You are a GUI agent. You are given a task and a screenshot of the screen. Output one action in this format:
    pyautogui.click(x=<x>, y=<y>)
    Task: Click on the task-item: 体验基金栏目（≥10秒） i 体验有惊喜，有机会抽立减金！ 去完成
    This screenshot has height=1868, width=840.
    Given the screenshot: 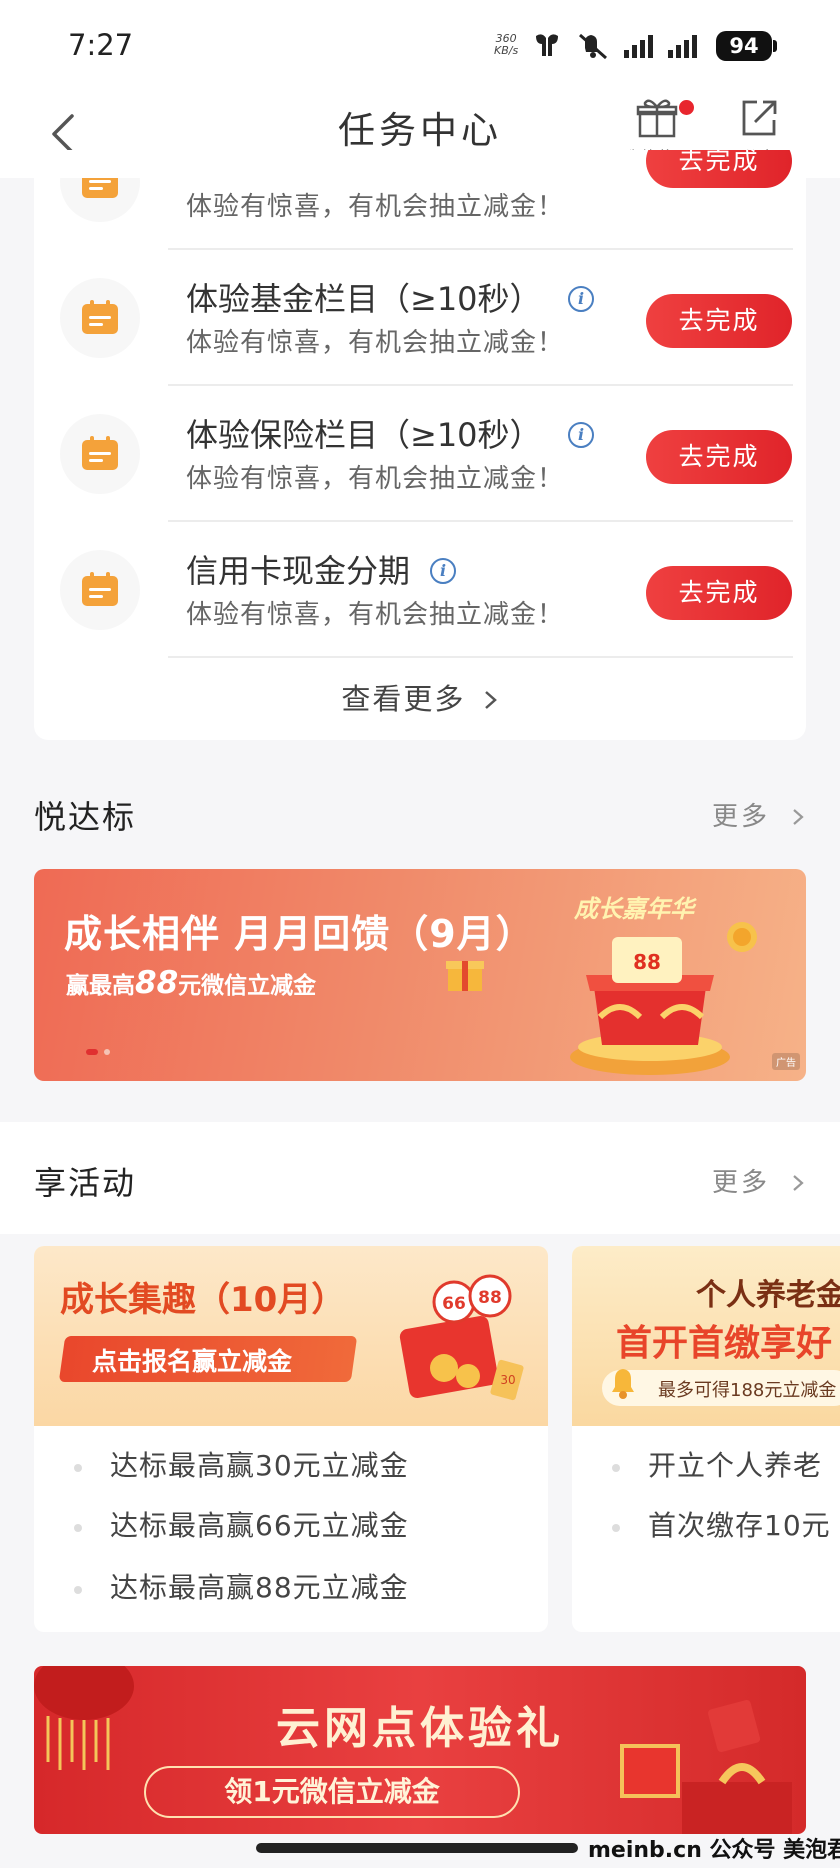 What is the action you would take?
    pyautogui.click(x=420, y=318)
    